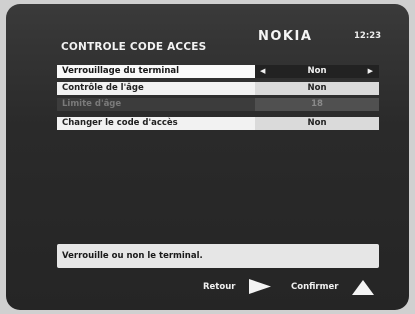 The width and height of the screenshot is (415, 314). What do you see at coordinates (317, 104) in the screenshot?
I see `menu-item-value: 18` at bounding box center [317, 104].